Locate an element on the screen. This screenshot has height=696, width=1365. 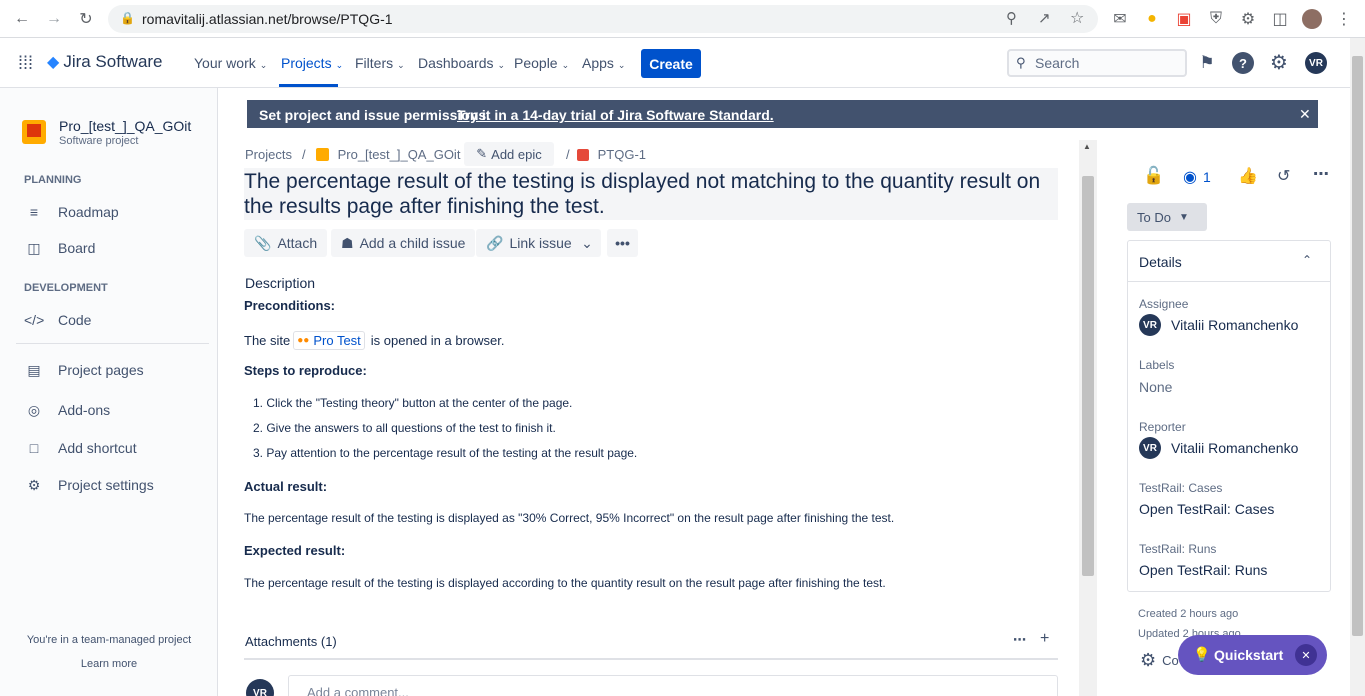
settings-gear-icon: ⚙ is located at coordinates (1279, 62).